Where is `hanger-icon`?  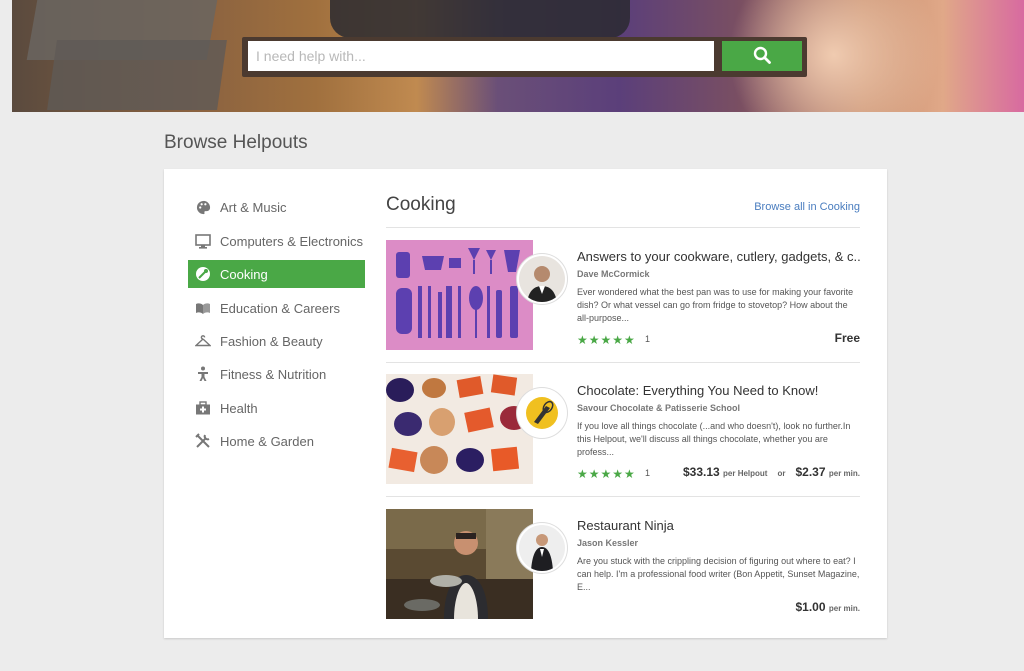
hanger-icon is located at coordinates (203, 341).